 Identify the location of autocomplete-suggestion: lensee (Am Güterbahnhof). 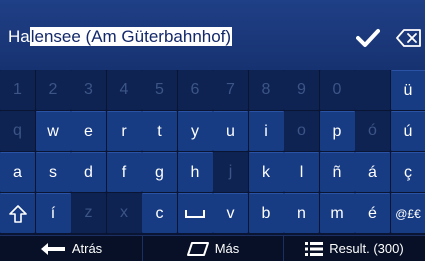
(131, 36).